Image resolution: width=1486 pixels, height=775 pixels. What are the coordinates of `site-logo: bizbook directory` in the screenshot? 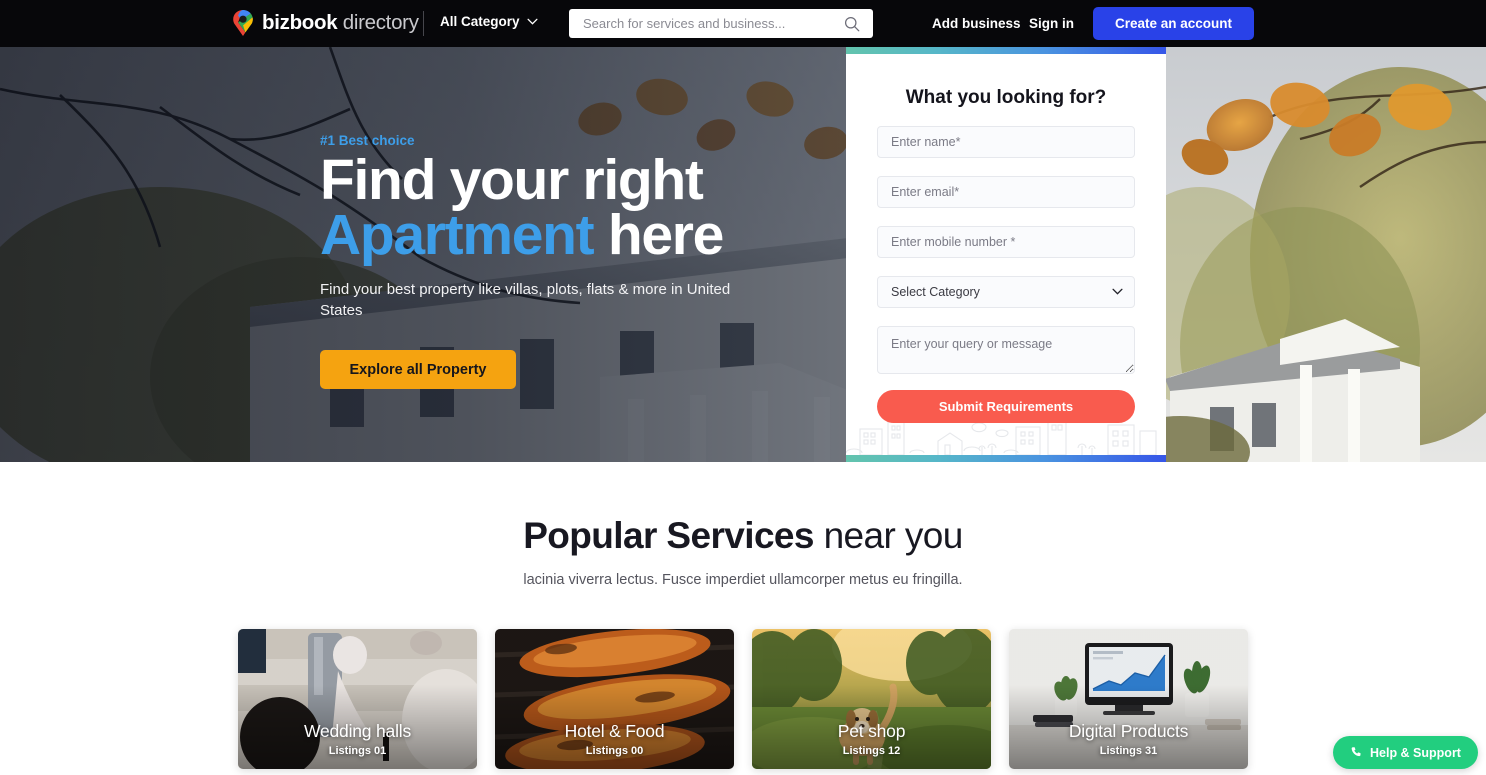 It's located at (325, 23).